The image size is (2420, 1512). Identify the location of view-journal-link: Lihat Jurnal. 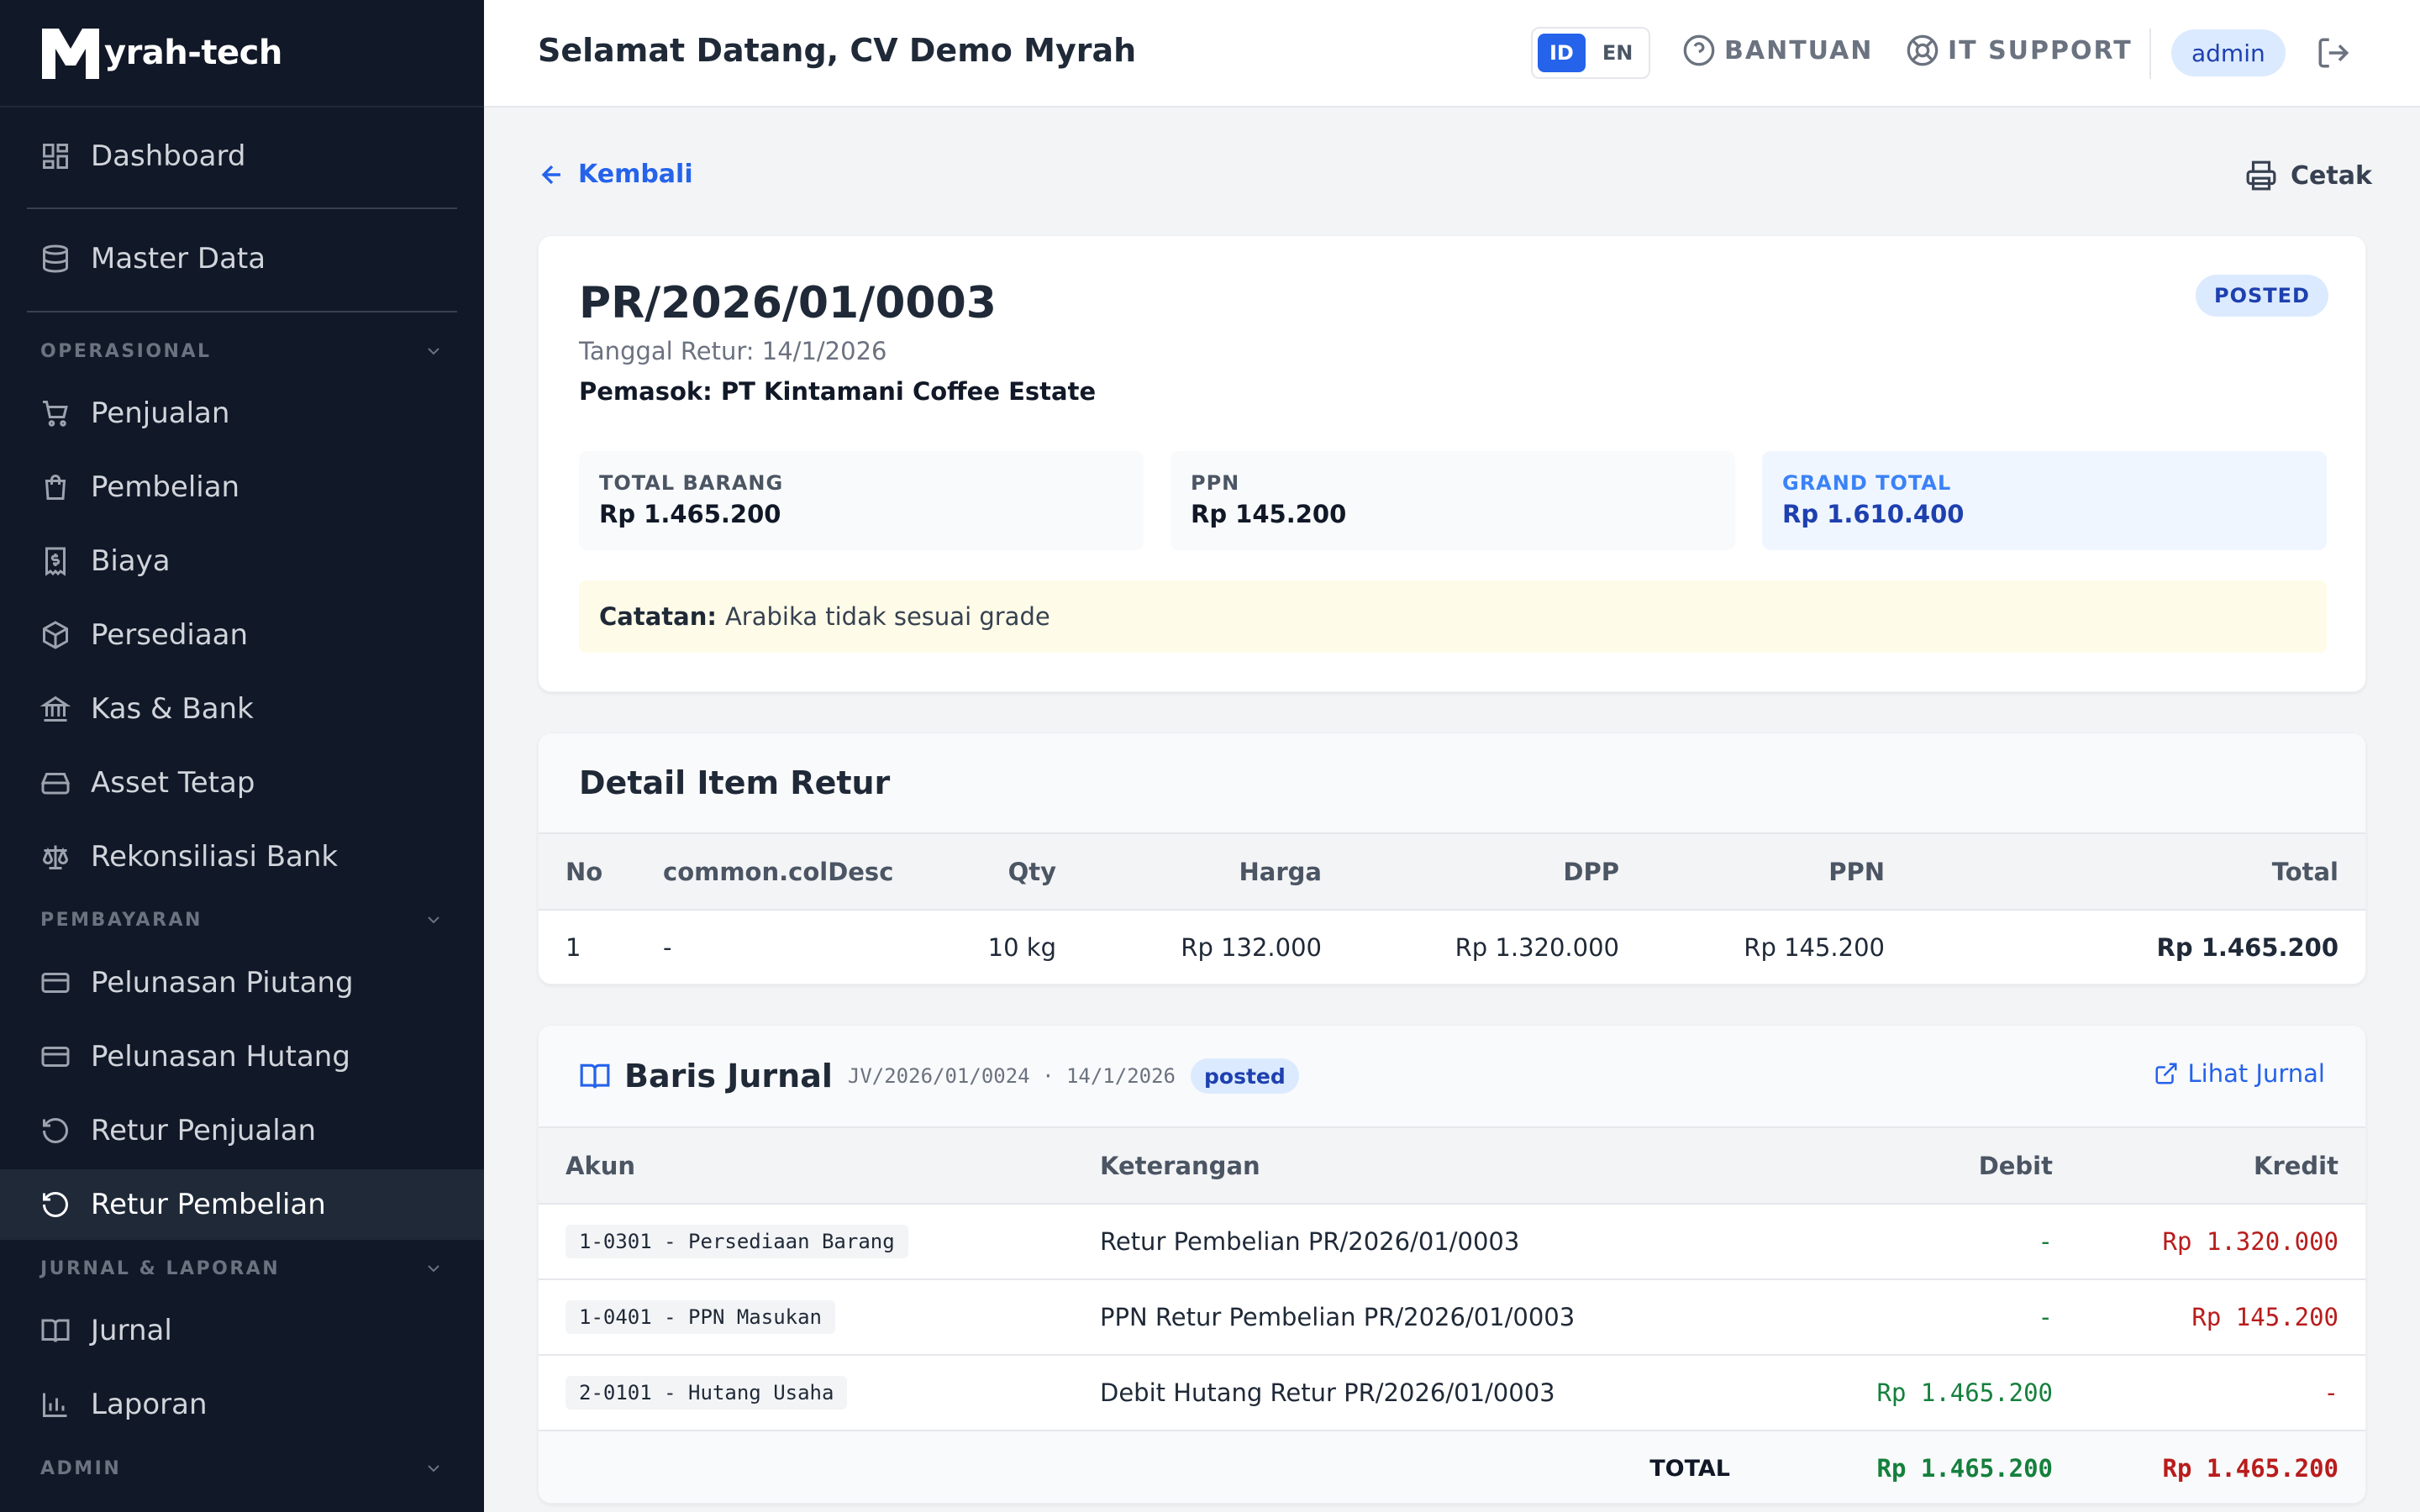
(2239, 1073).